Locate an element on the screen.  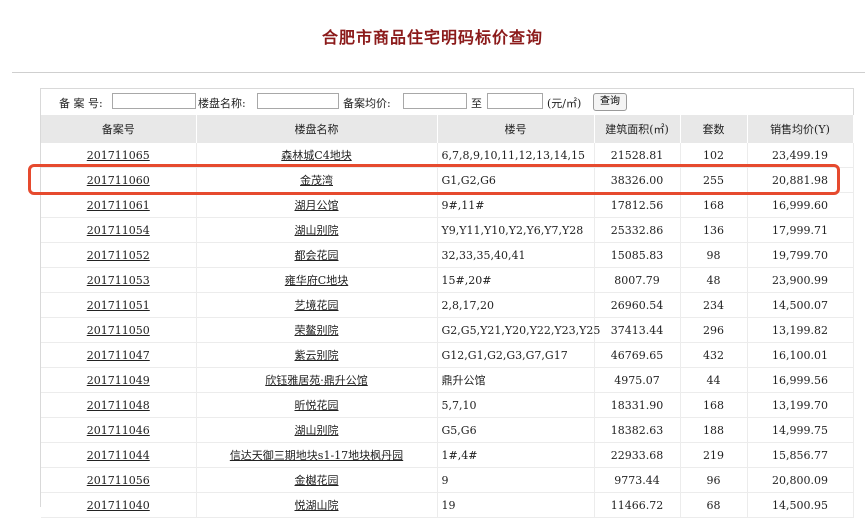
table-row: 201711056 金樾花园 9 9773.44 96 20,800.09 is located at coordinates (447, 480).